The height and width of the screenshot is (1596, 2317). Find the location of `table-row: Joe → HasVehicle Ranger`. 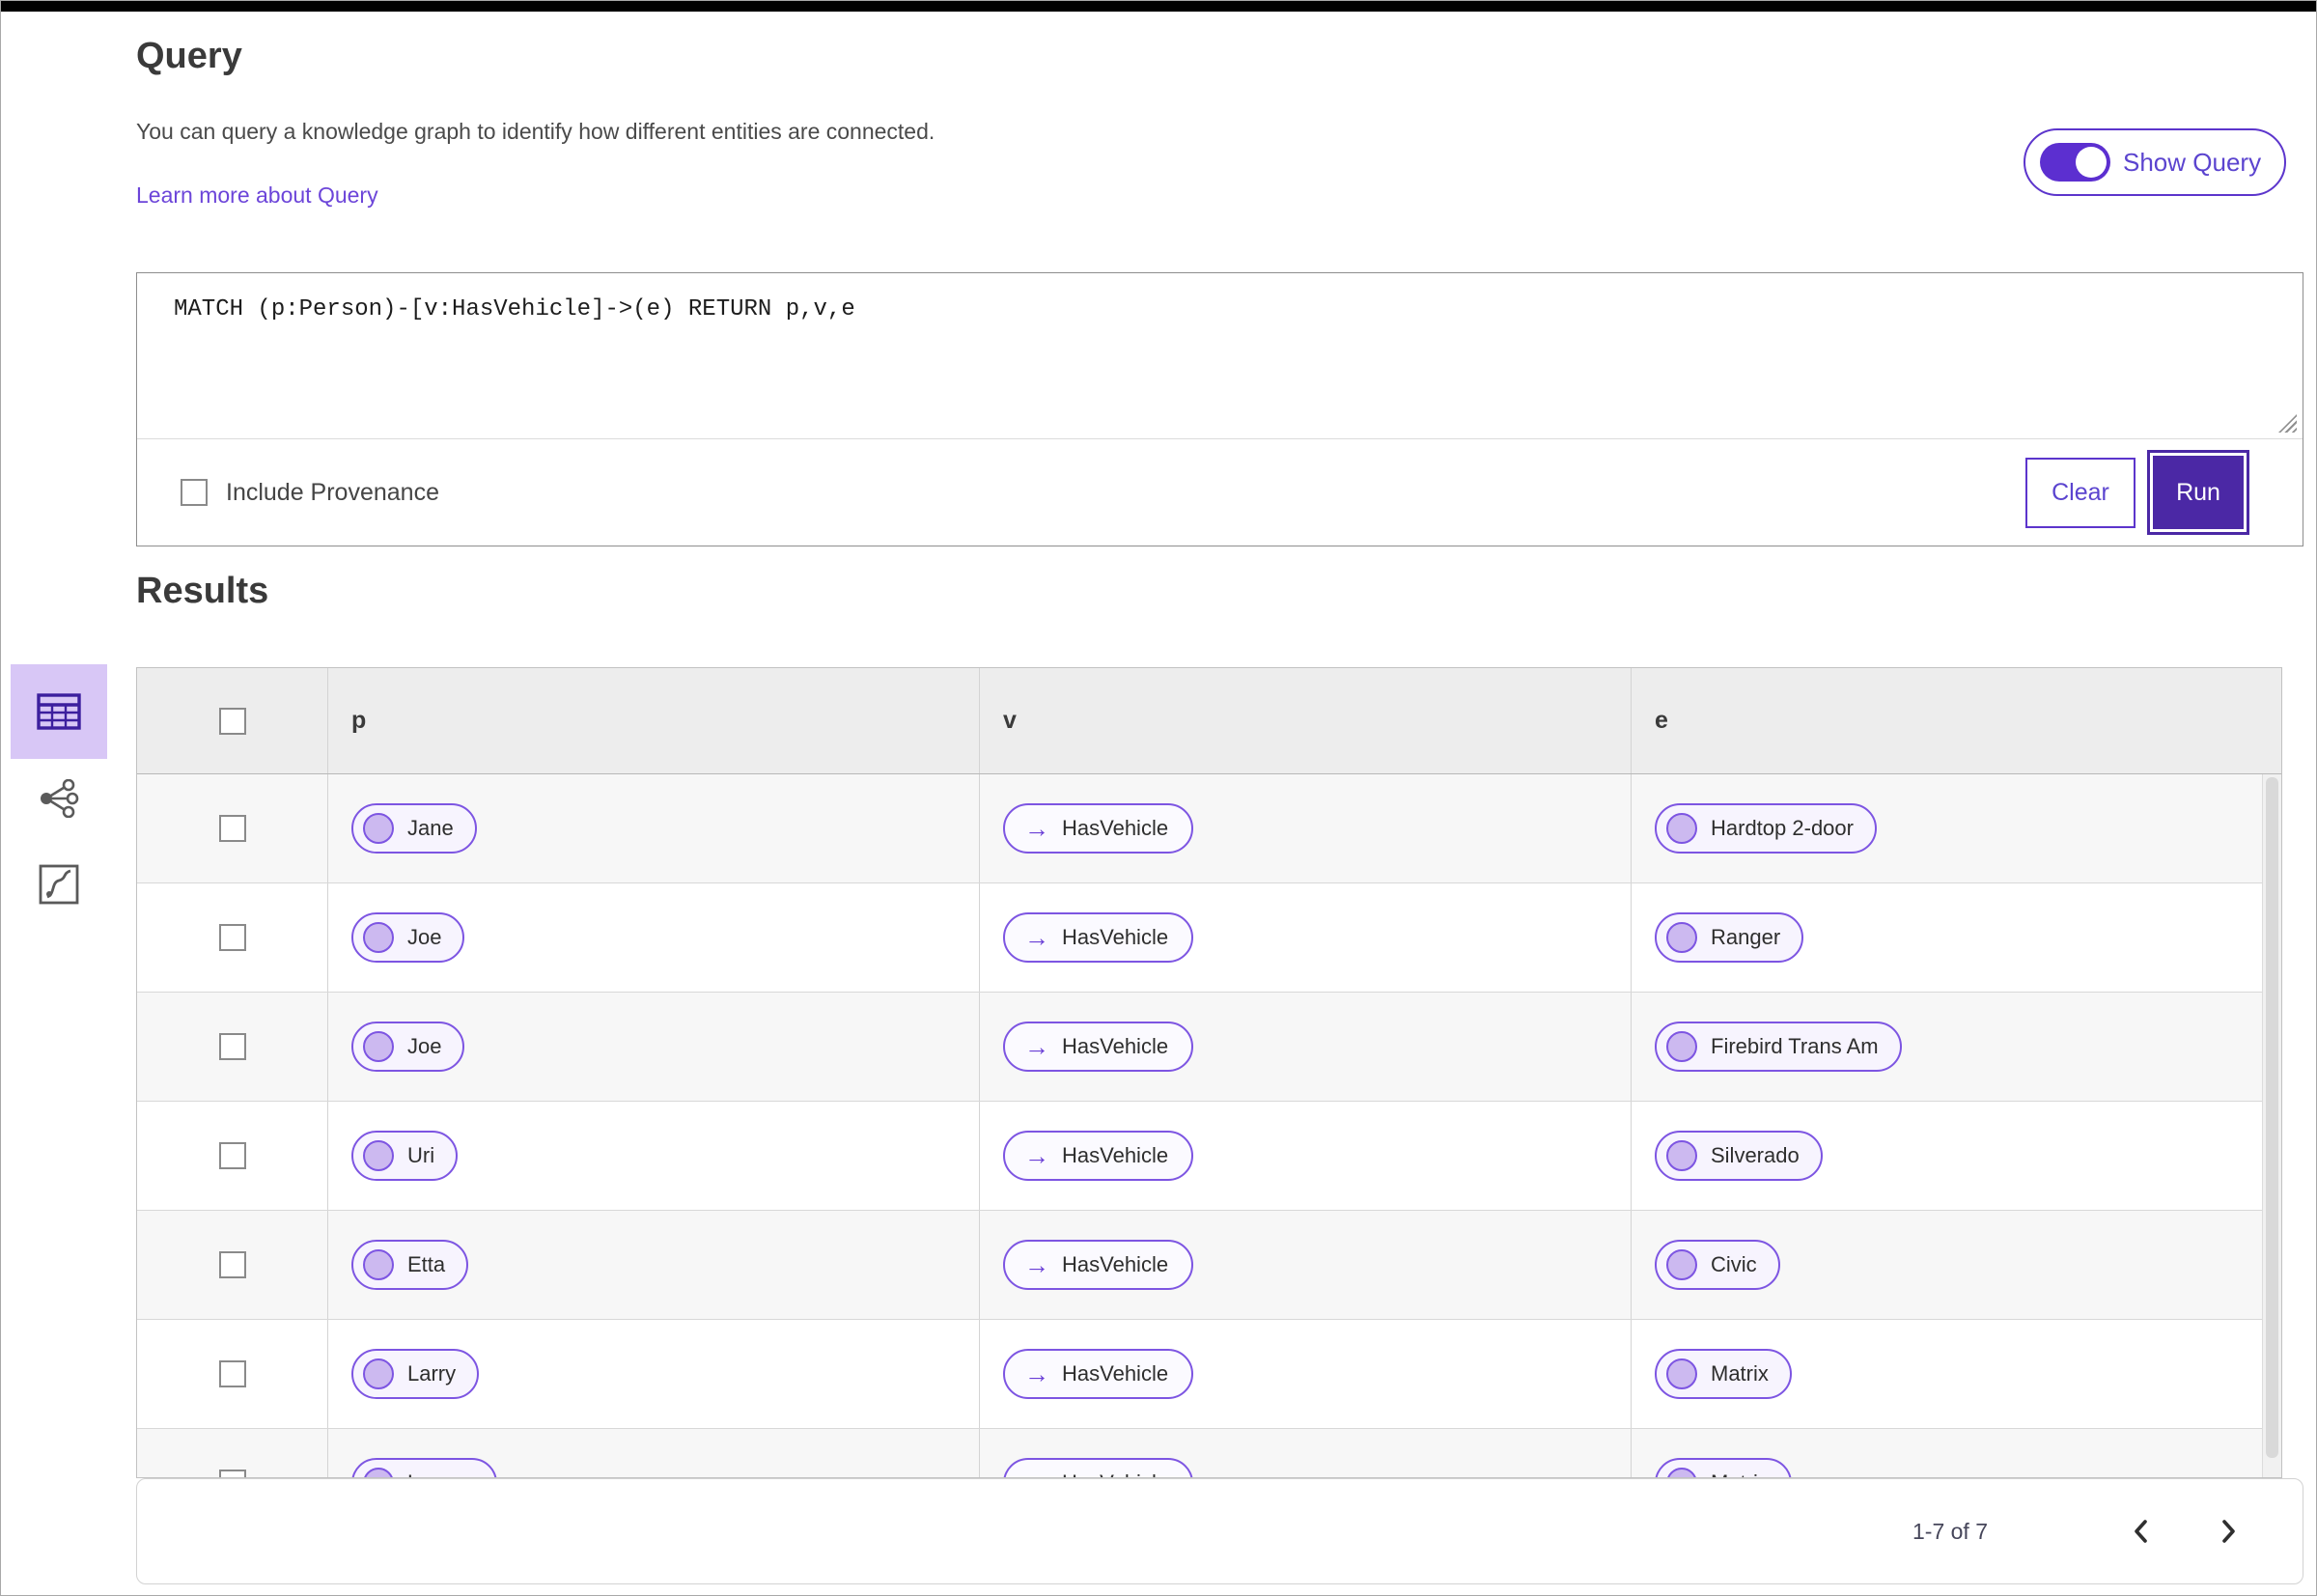

table-row: Joe → HasVehicle Ranger is located at coordinates (1209, 938).